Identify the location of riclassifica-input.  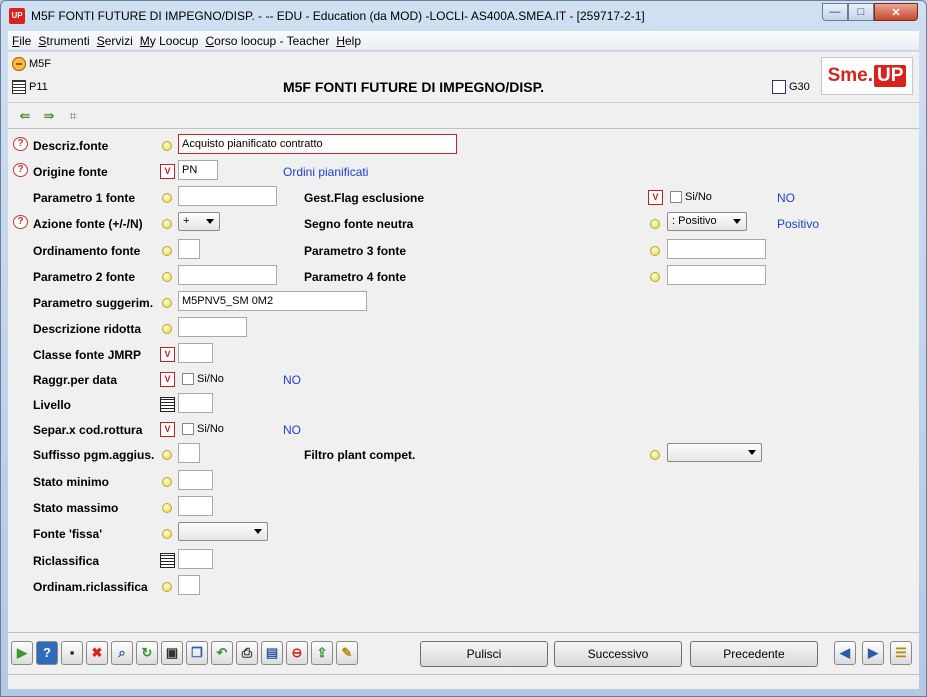
(195, 559).